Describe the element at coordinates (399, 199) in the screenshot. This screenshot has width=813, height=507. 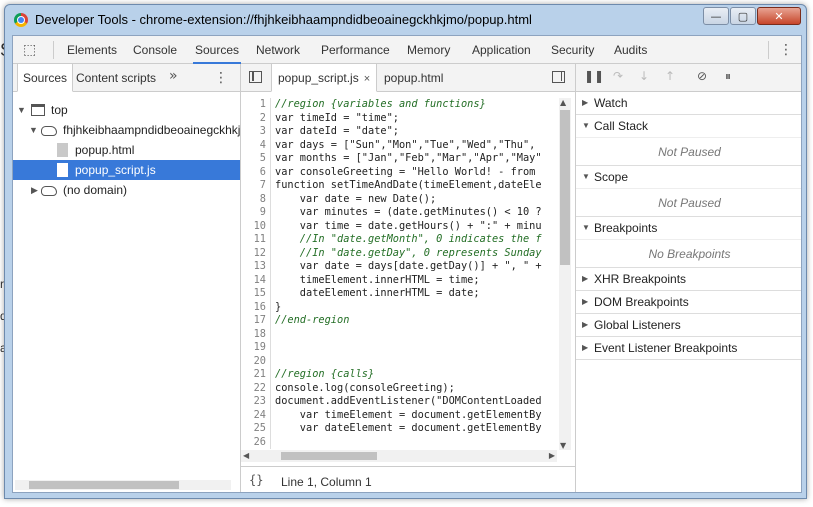
I see `code-line: 8 var date = new Date();` at that location.